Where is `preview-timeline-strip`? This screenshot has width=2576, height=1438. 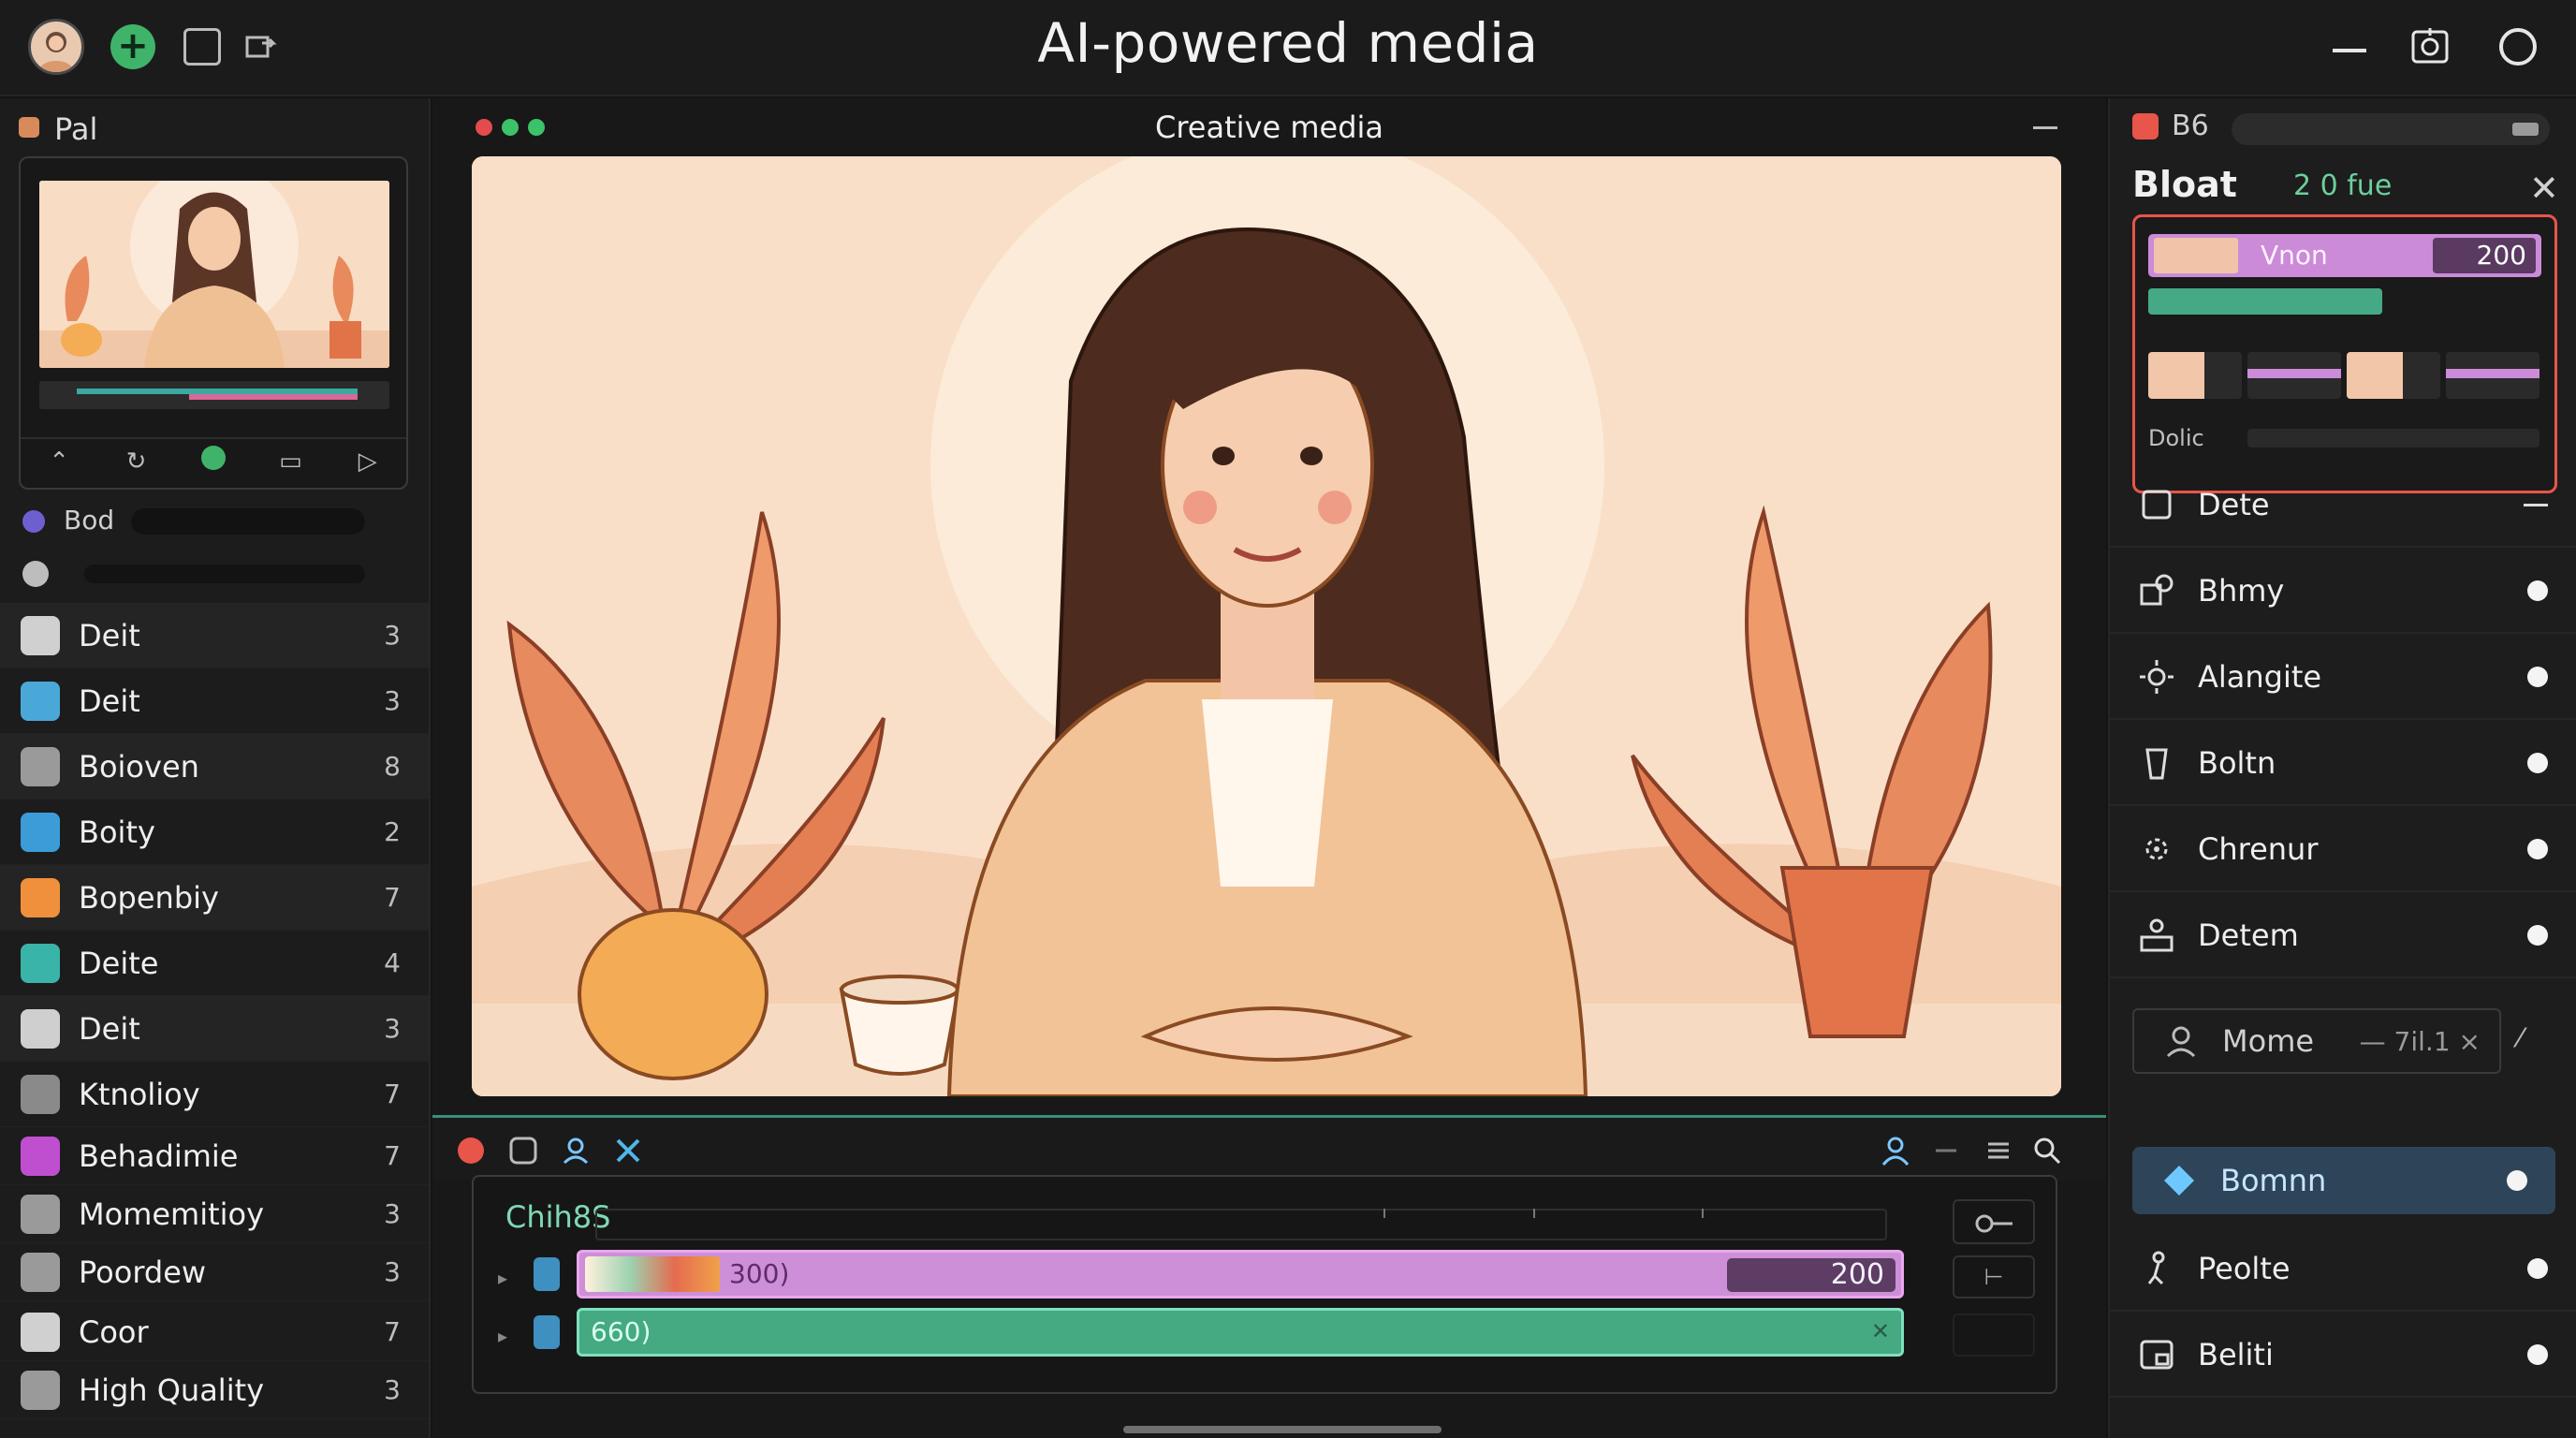
preview-timeline-strip is located at coordinates (214, 395).